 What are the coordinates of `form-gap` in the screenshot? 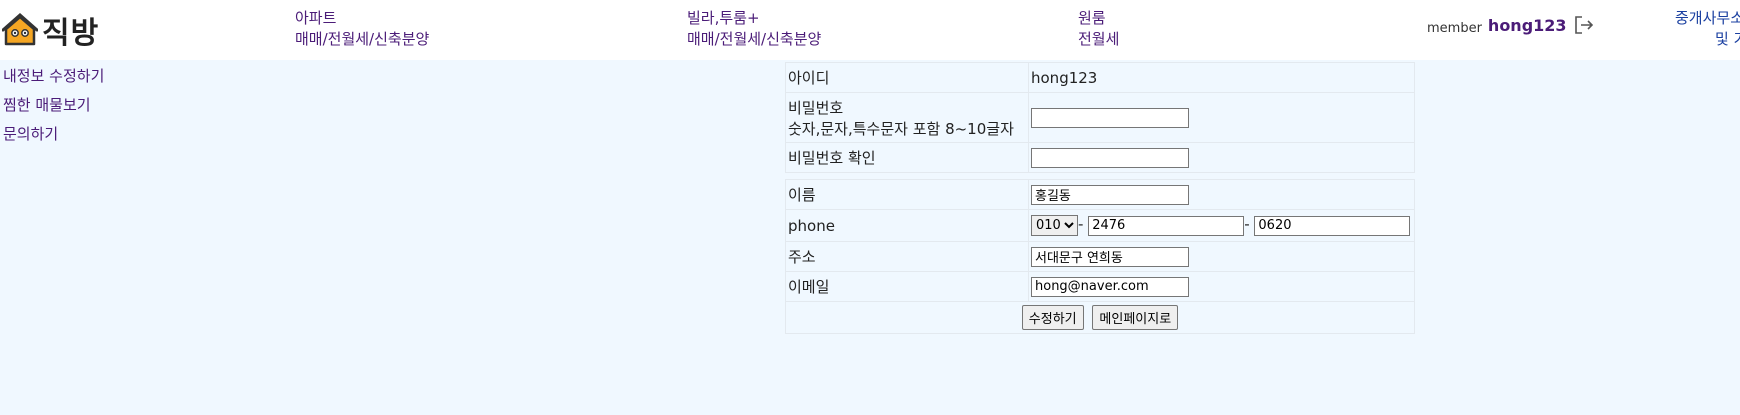 It's located at (1100, 176).